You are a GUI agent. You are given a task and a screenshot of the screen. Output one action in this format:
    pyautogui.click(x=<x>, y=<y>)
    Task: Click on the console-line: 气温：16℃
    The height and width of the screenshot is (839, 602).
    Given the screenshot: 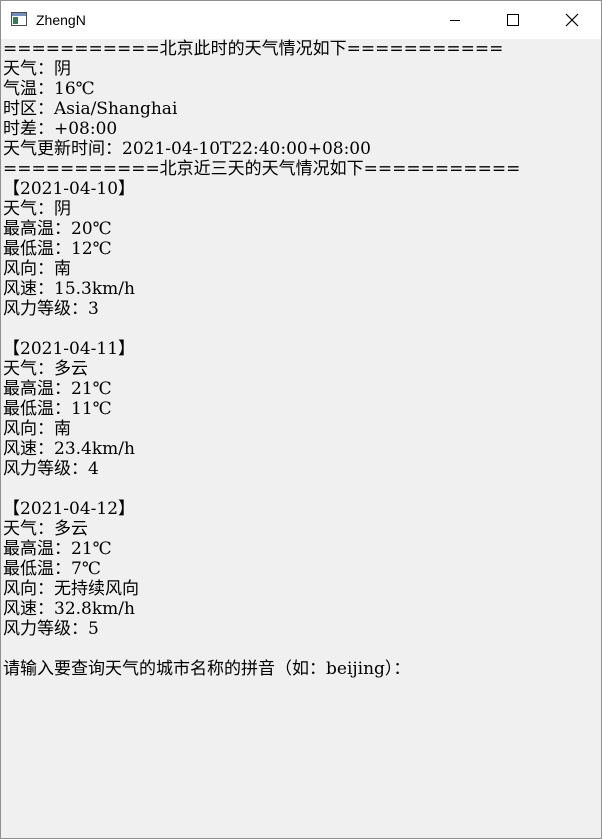 What is the action you would take?
    pyautogui.click(x=49, y=89)
    